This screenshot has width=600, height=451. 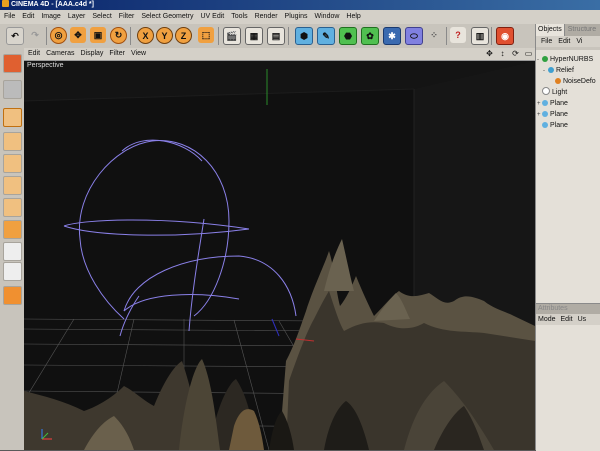 What do you see at coordinates (12, 271) in the screenshot?
I see `grid-snap-icon` at bounding box center [12, 271].